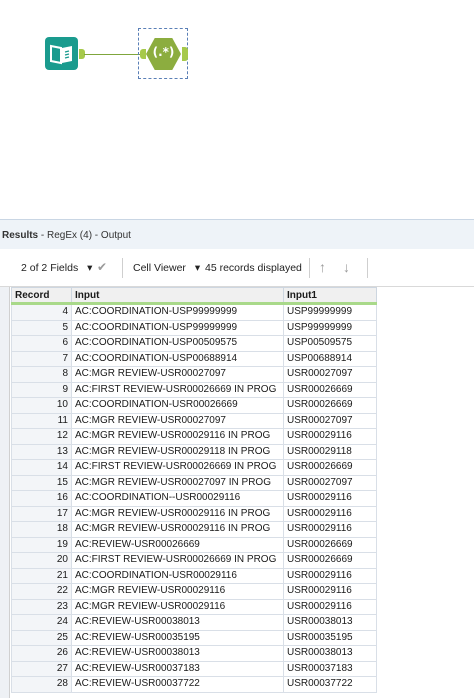  I want to click on input-cell: AC:REVIEW-USR00037183, so click(177, 668).